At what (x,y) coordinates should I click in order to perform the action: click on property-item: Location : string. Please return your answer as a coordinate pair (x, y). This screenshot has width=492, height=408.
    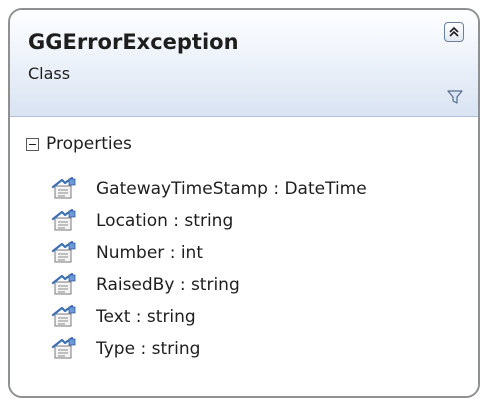
    Looking at the image, I should click on (208, 221).